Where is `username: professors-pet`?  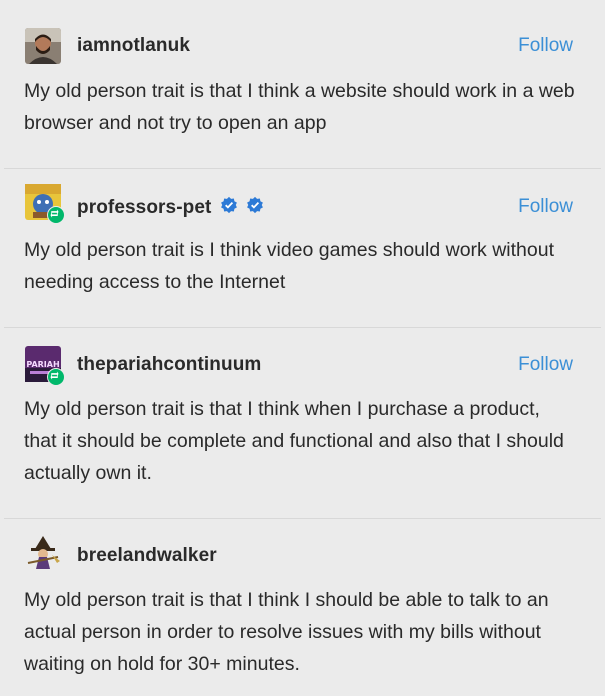 username: professors-pet is located at coordinates (170, 208).